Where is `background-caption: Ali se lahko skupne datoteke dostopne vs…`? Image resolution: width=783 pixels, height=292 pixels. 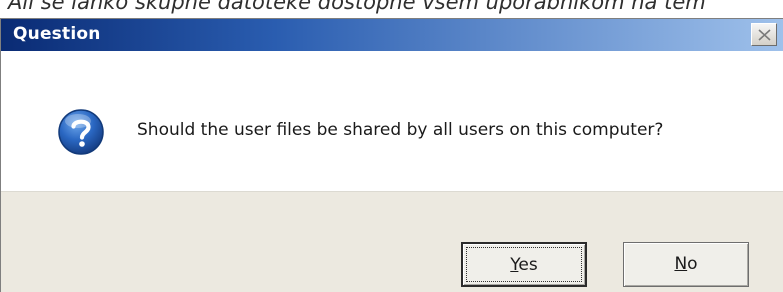 background-caption: Ali se lahko skupne datoteke dostopne vs… is located at coordinates (391, 9).